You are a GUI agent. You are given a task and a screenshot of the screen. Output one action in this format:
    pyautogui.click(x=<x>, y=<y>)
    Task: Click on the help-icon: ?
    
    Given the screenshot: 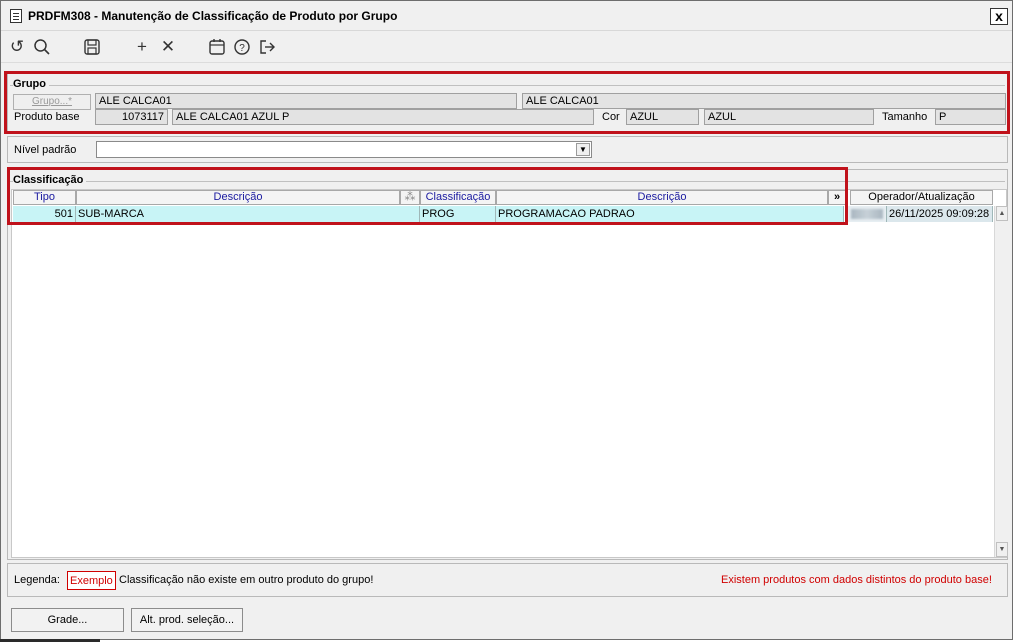 What is the action you would take?
    pyautogui.click(x=242, y=47)
    